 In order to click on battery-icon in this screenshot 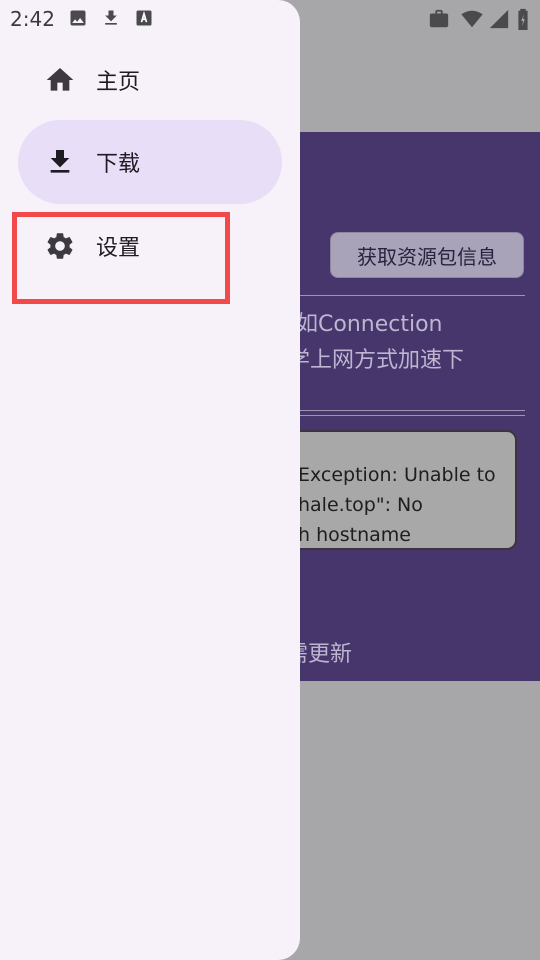, I will do `click(523, 19)`.